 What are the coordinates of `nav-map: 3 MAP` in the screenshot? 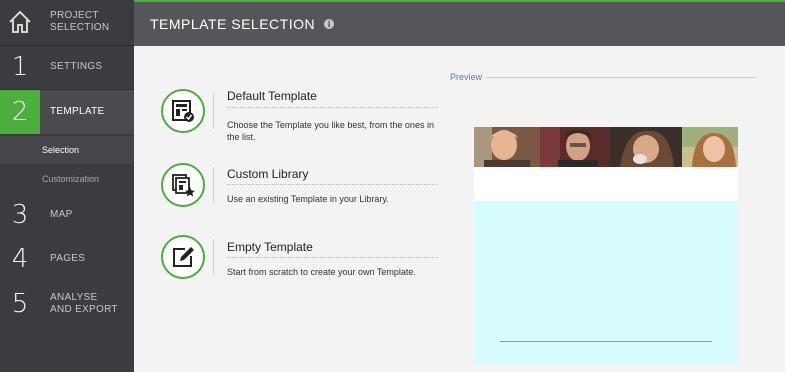 It's located at (67, 215).